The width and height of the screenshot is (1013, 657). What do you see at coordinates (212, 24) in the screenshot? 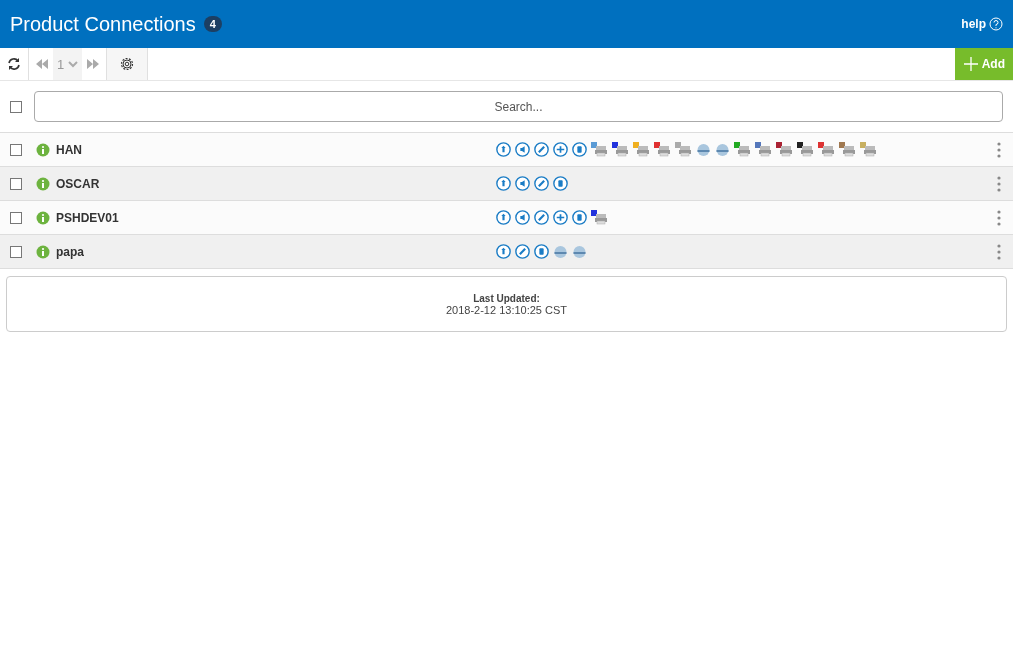
I see `count-badge: 4` at bounding box center [212, 24].